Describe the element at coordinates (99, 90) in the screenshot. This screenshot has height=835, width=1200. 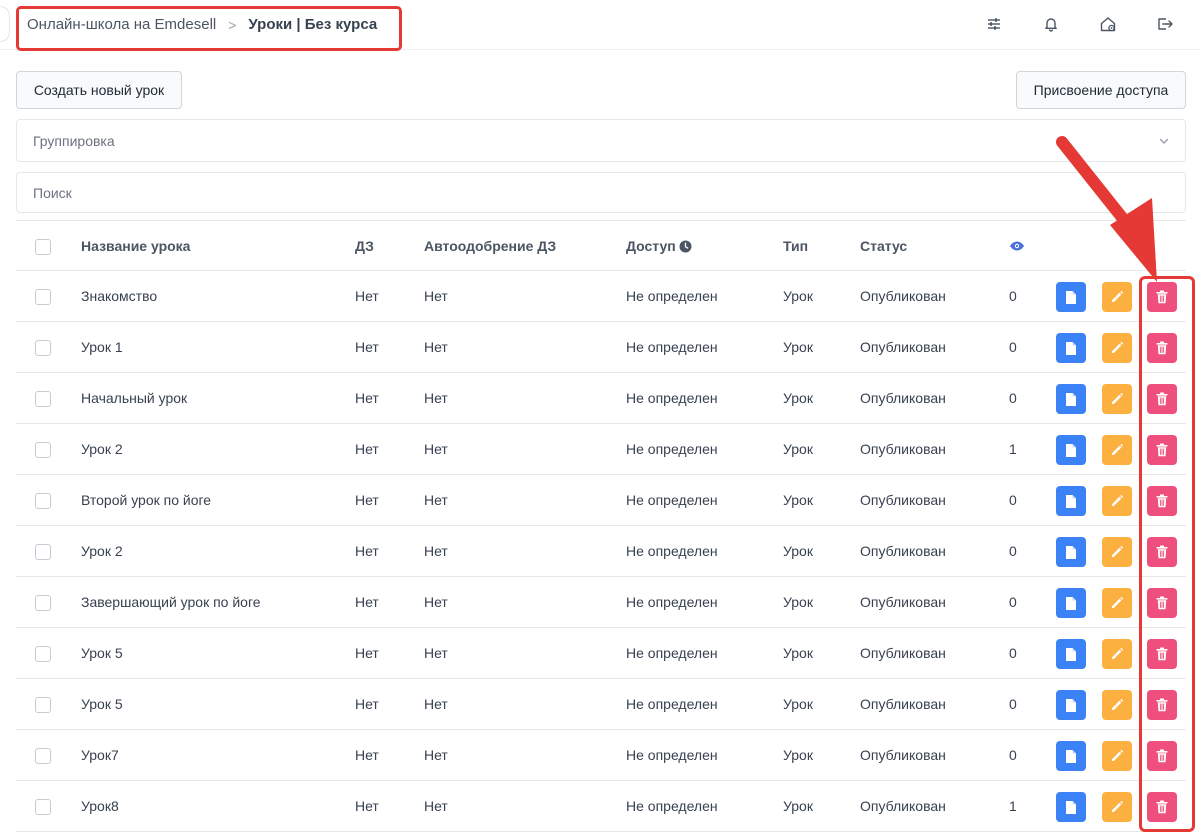
I see `create-lesson-button: Создать новый урок` at that location.